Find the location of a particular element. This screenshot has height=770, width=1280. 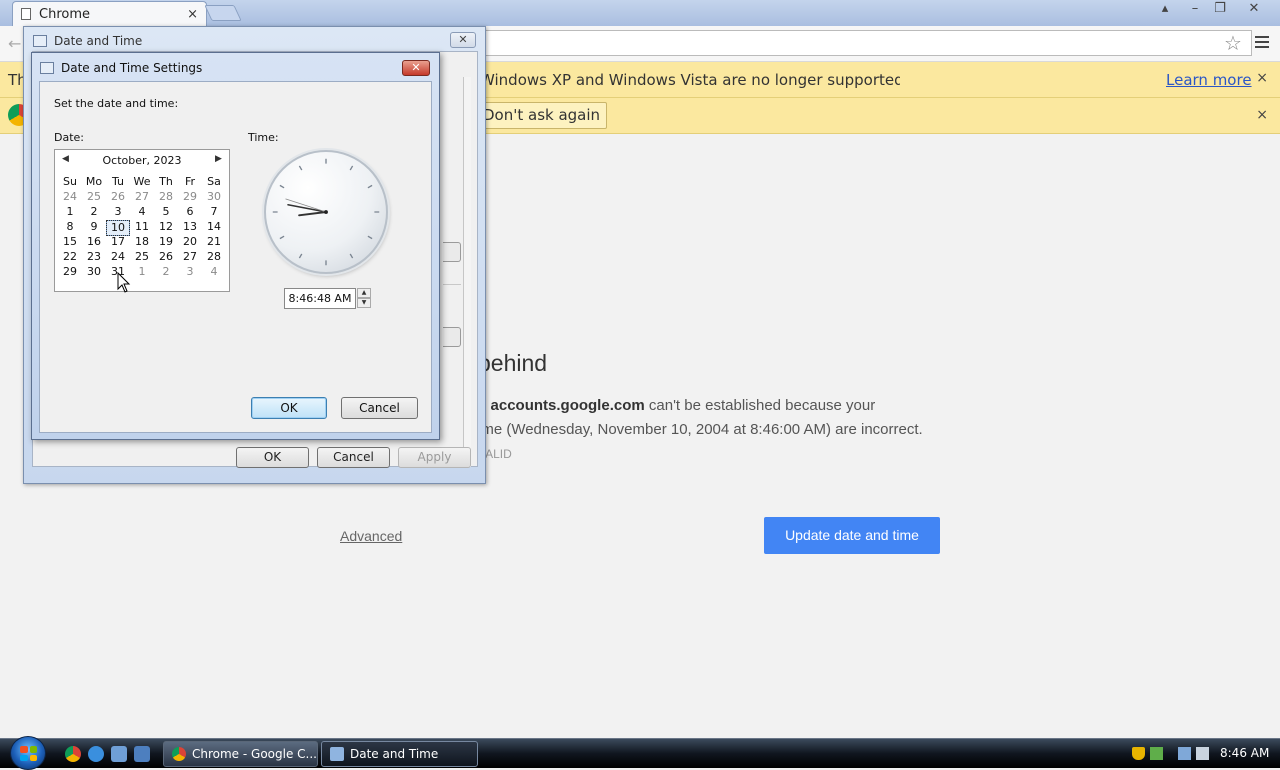

calendar-day: 17 is located at coordinates (118, 242).